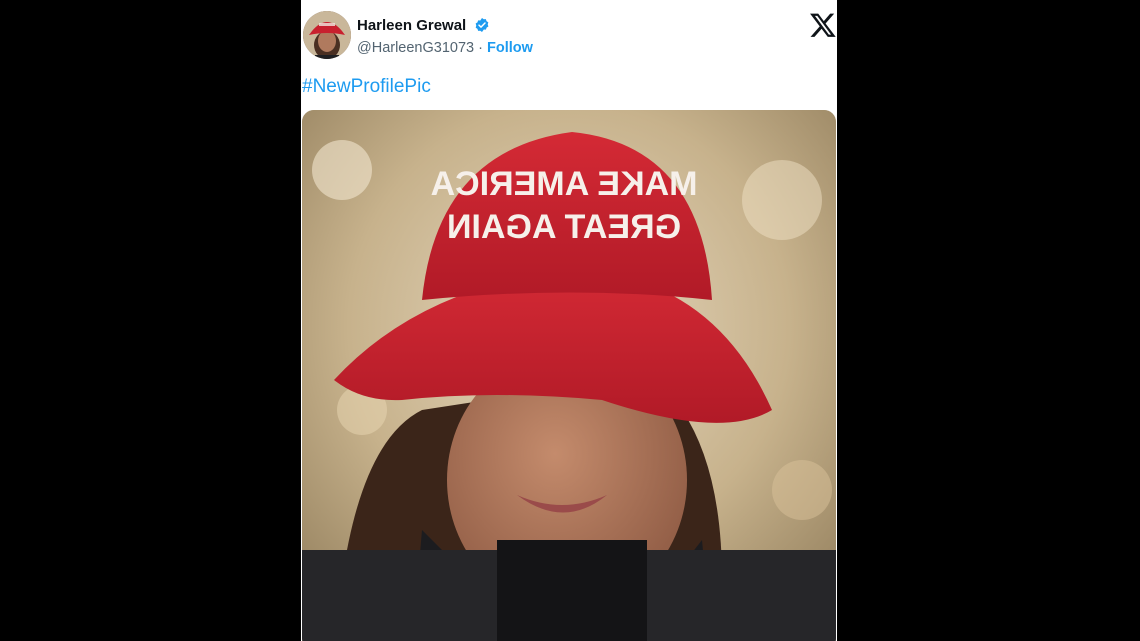 This screenshot has width=1140, height=641. I want to click on handle-row: @HarleenG31073 · Follow, so click(445, 48).